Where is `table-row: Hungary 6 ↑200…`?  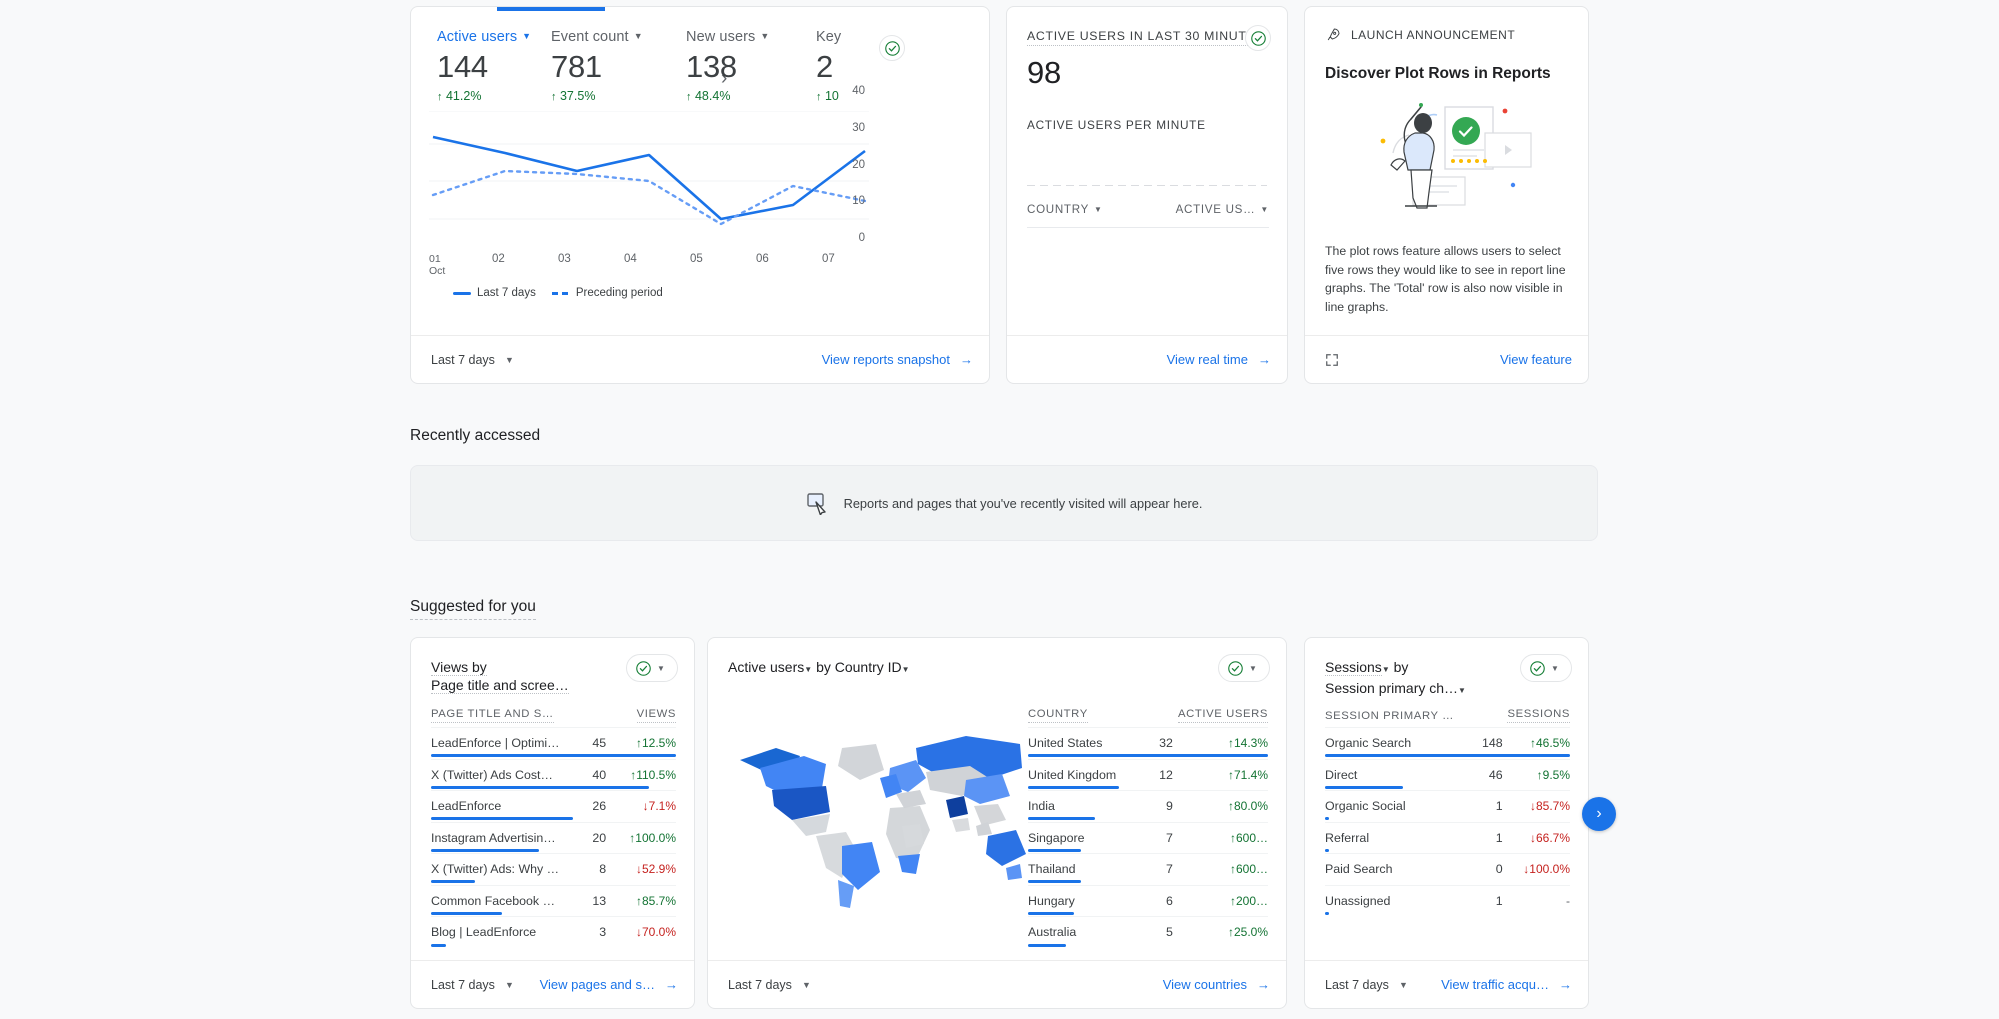
table-row: Hungary 6 ↑200… is located at coordinates (1148, 897).